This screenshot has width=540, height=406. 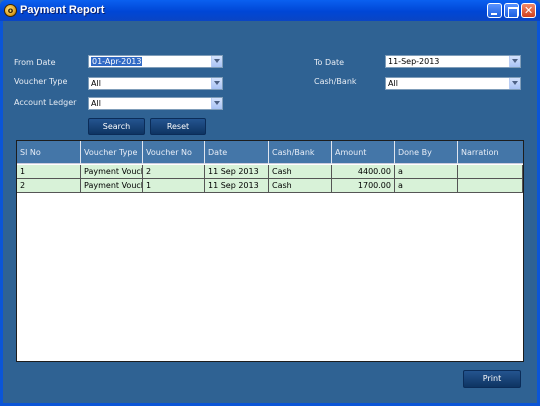 What do you see at coordinates (453, 61) in the screenshot?
I see `to-date-picker: 11-Sep-2013` at bounding box center [453, 61].